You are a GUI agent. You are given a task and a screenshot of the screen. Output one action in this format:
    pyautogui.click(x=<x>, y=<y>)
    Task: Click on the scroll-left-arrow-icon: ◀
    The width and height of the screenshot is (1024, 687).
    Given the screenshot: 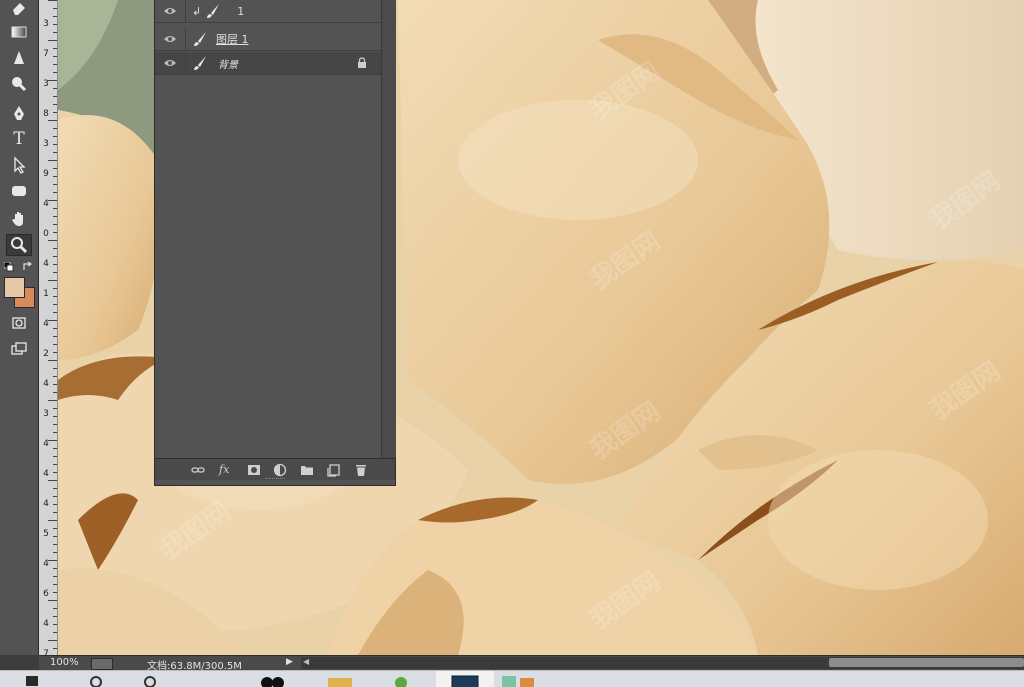 What is the action you would take?
    pyautogui.click(x=306, y=661)
    